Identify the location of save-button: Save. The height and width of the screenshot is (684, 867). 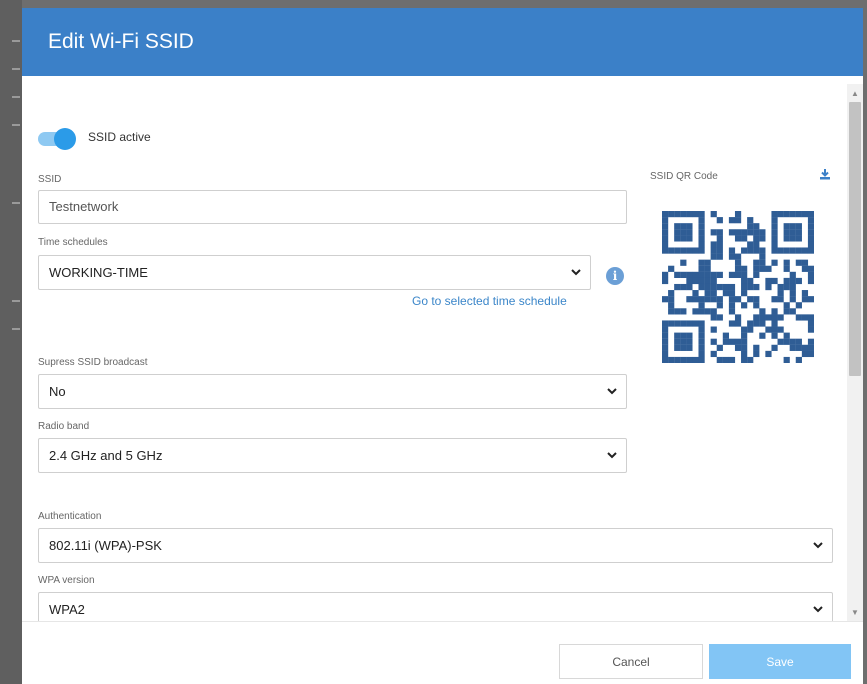
(780, 661).